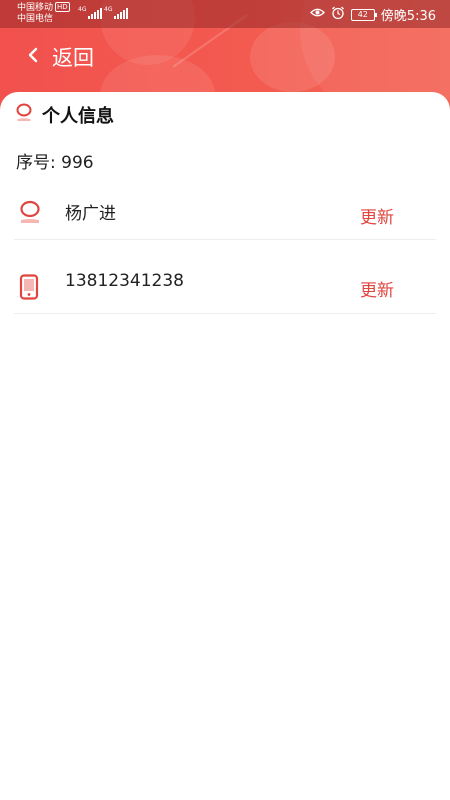 This screenshot has width=450, height=800. I want to click on update-name-button: 更新, so click(377, 215).